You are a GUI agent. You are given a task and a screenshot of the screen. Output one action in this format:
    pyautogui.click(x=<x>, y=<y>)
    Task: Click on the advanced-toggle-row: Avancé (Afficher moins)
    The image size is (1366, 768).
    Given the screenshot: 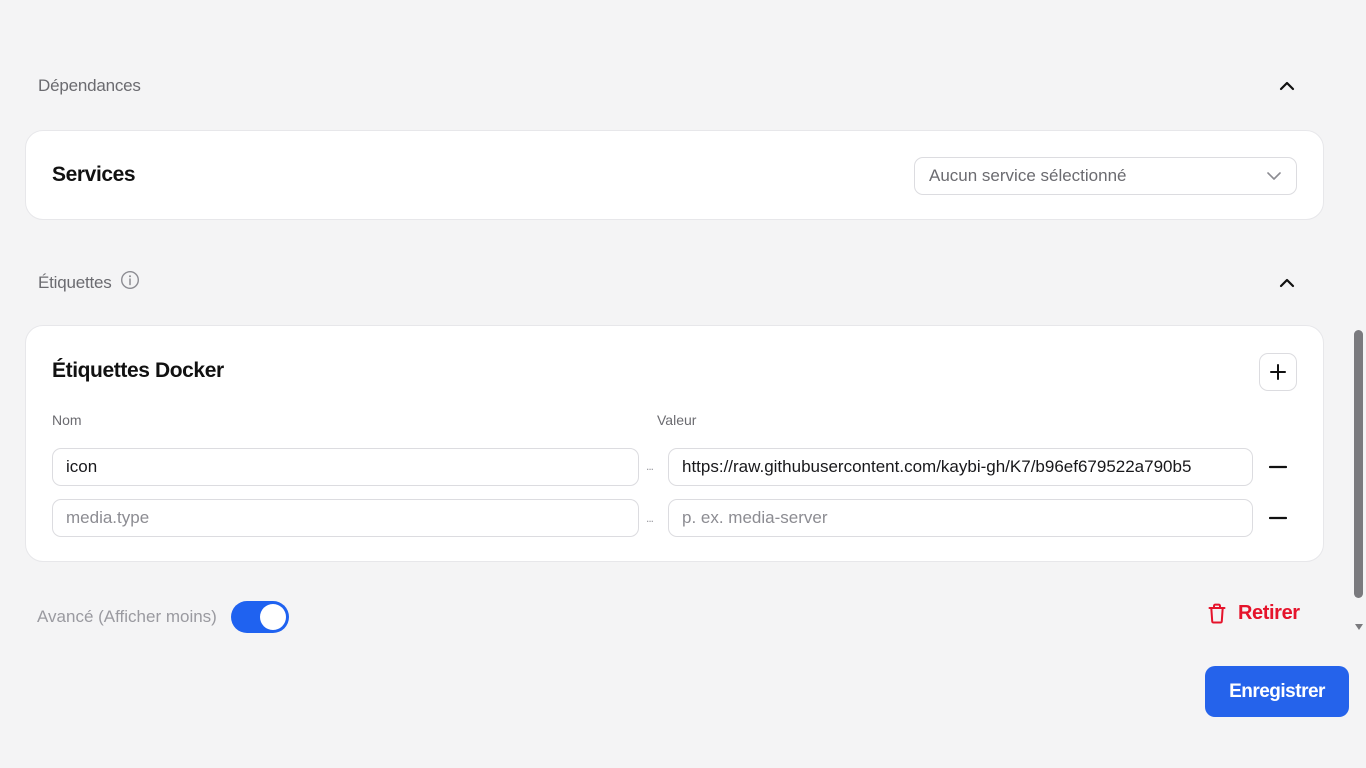 What is the action you would take?
    pyautogui.click(x=163, y=617)
    